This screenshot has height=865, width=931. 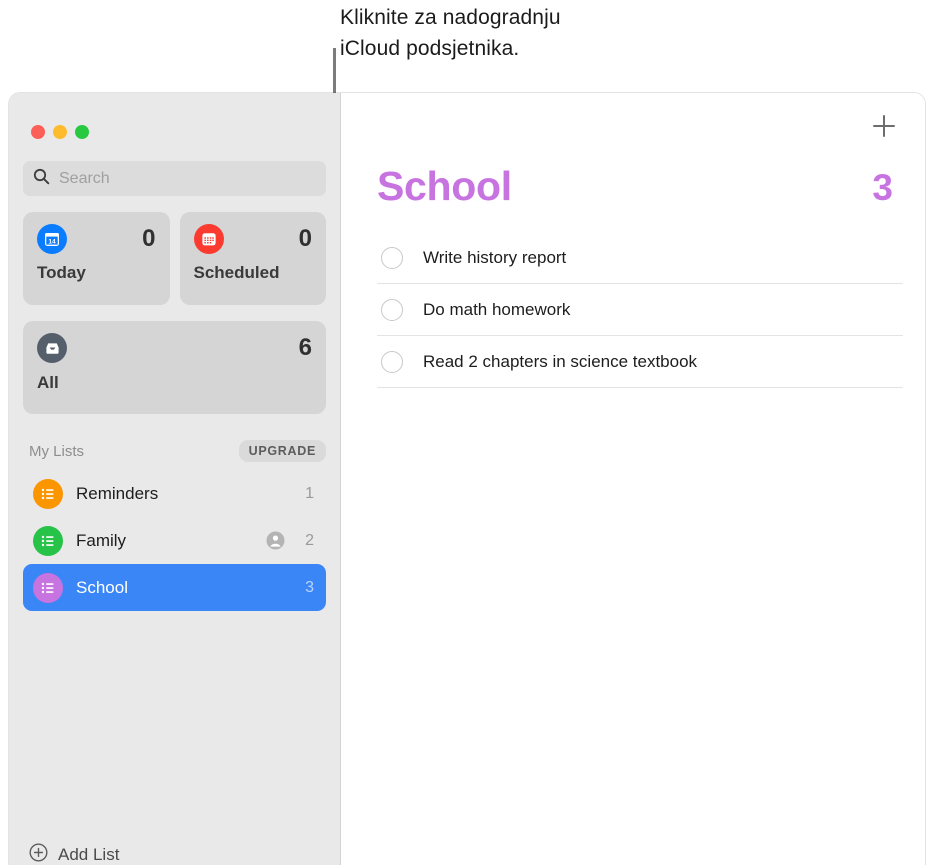 What do you see at coordinates (275, 540) in the screenshot?
I see `shared-list-person-icon` at bounding box center [275, 540].